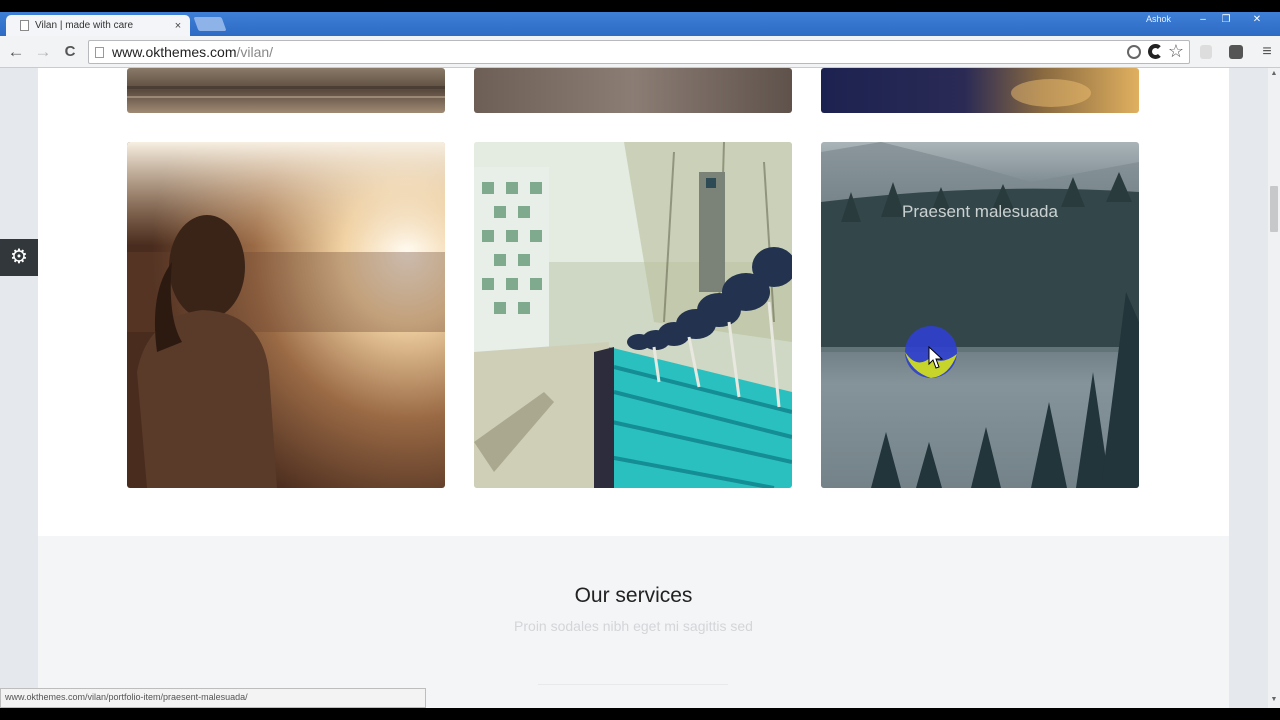 This screenshot has width=1280, height=720. What do you see at coordinates (980, 211) in the screenshot?
I see `portfolio-caption: Praesent malesuada` at bounding box center [980, 211].